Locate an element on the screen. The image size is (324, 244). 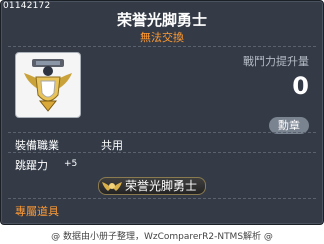
combat-power-value: 0 is located at coordinates (300, 86).